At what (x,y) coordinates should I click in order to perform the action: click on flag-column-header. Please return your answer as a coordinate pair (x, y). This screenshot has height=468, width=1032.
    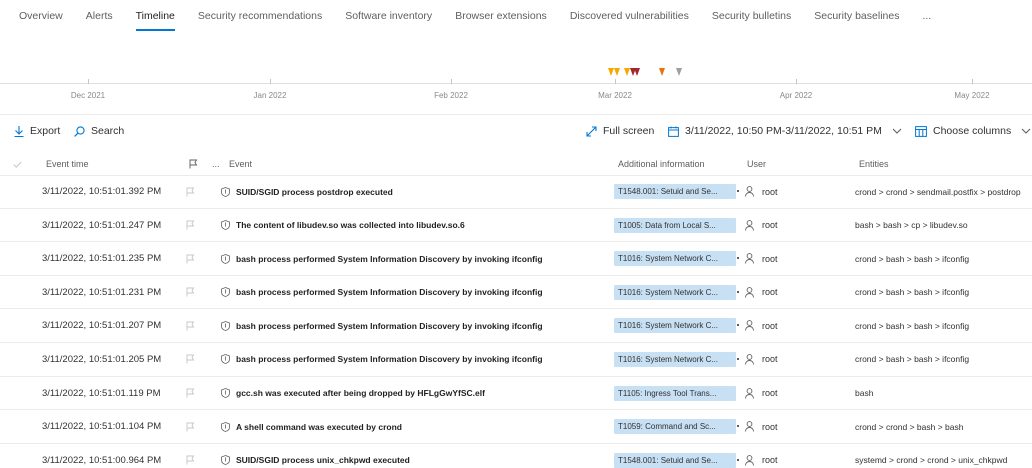
    Looking at the image, I should click on (193, 164).